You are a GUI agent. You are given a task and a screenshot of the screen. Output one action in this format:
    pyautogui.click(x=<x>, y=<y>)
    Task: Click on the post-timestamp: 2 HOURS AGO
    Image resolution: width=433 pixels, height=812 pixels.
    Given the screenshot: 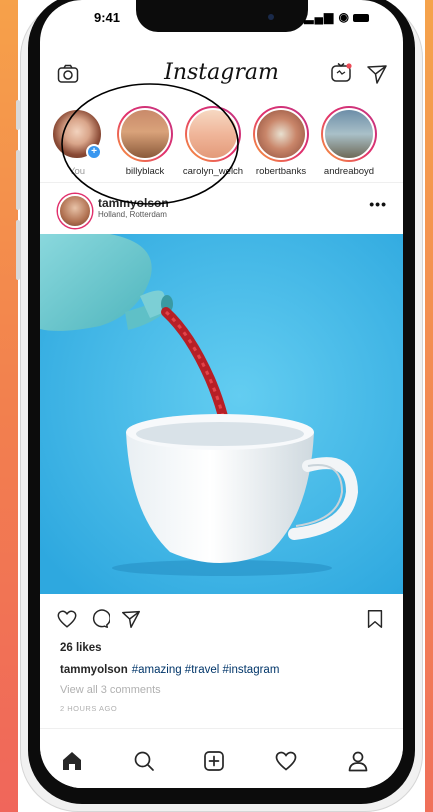 What is the action you would take?
    pyautogui.click(x=89, y=708)
    